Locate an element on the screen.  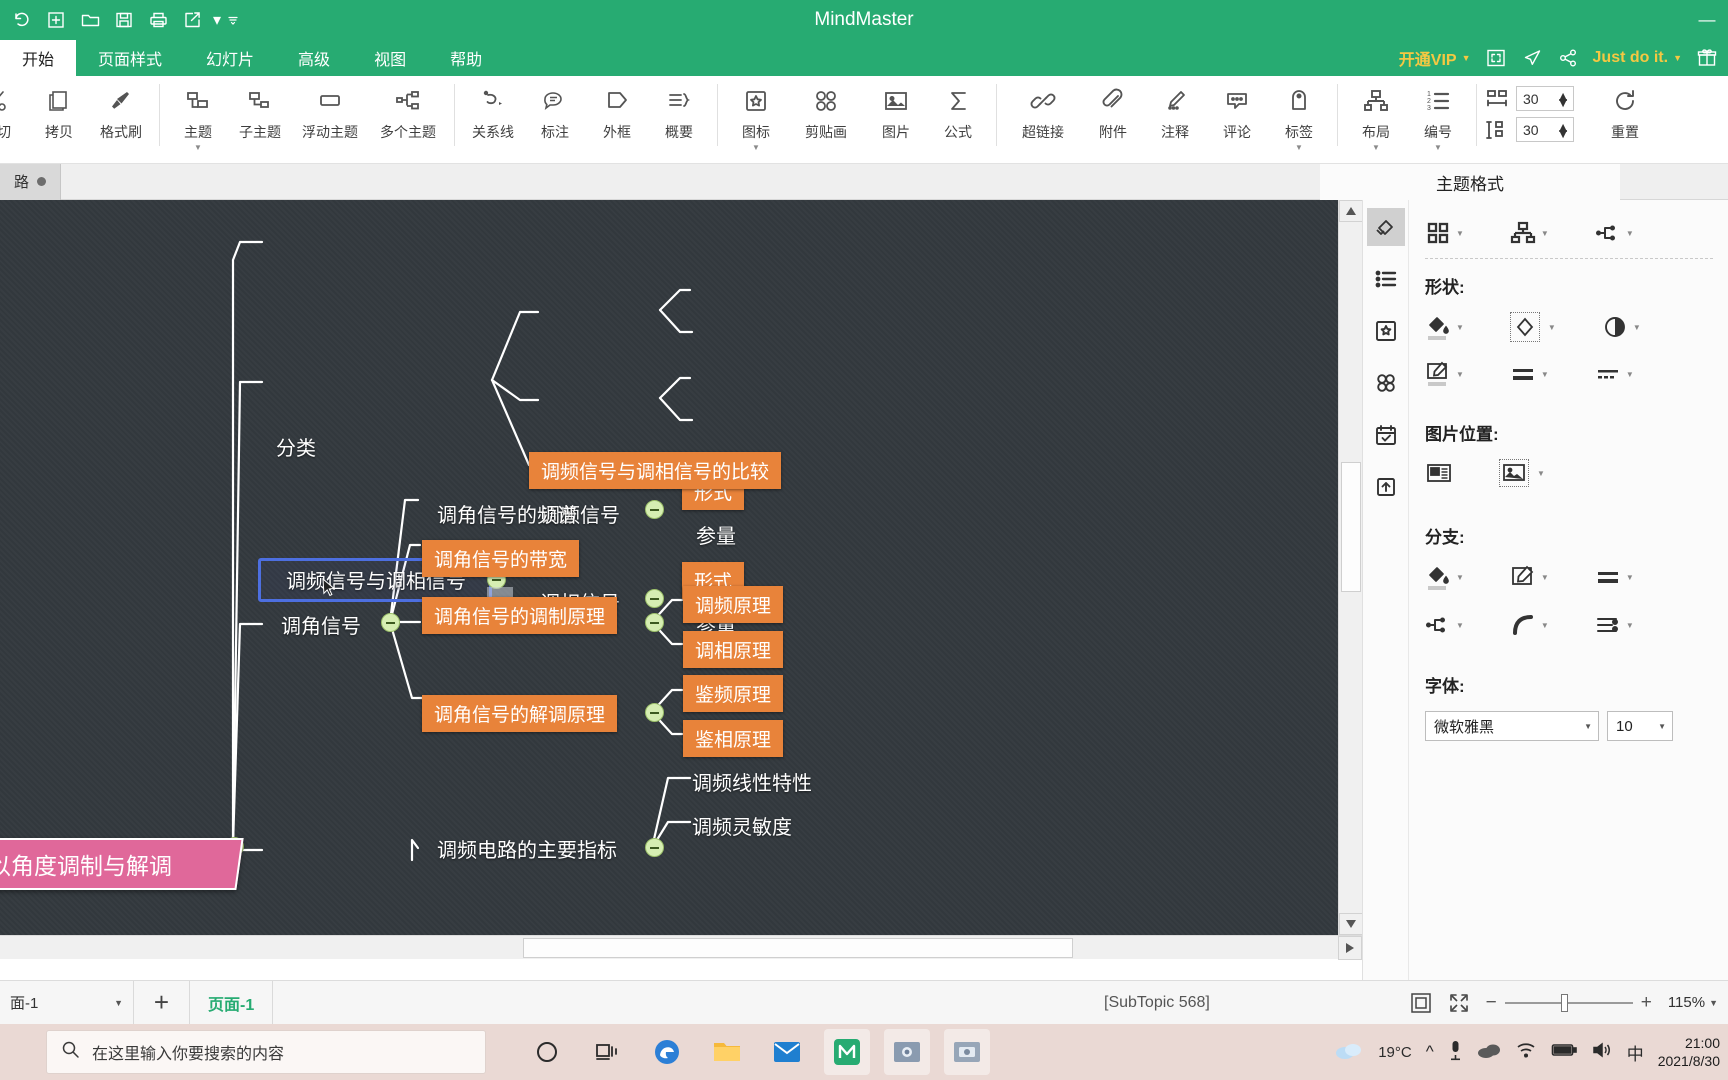
onedrive-icon is located at coordinates (1489, 1052).